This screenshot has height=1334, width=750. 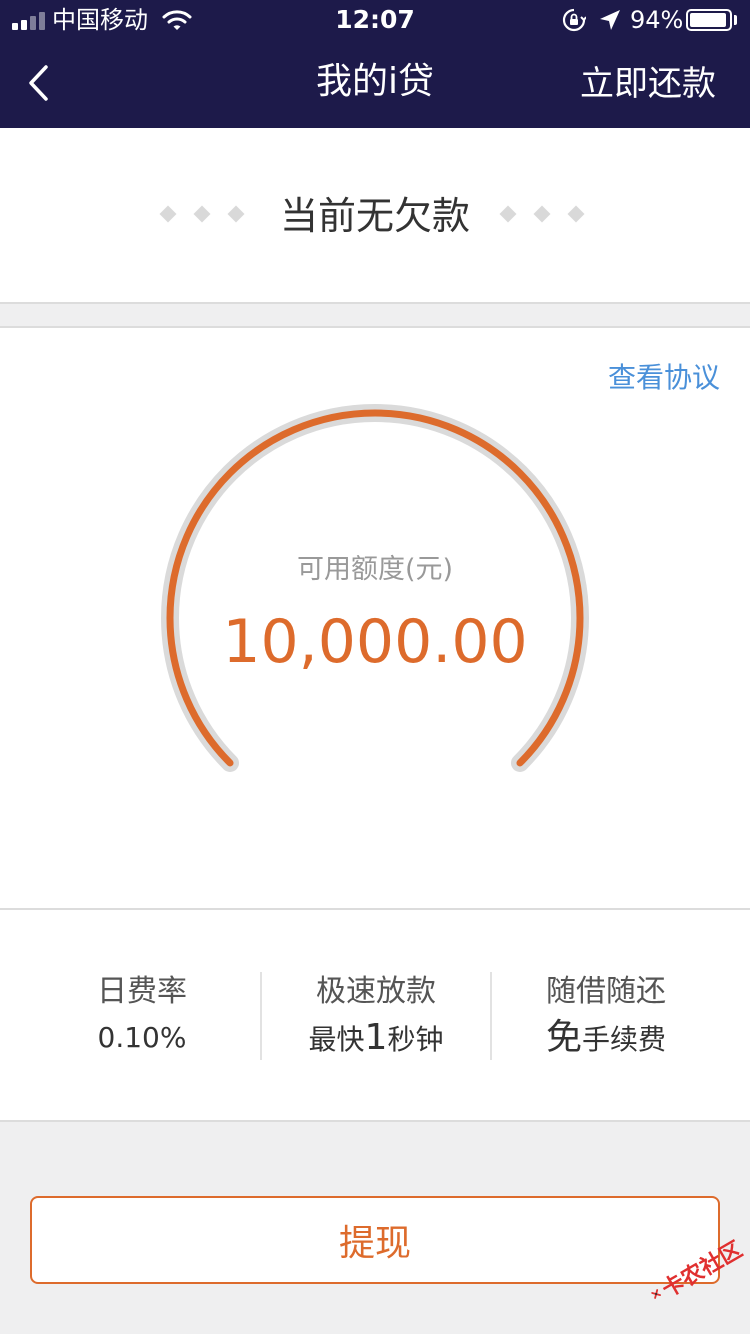 I want to click on debt-status-card: 当前无欠款, so click(x=375, y=216).